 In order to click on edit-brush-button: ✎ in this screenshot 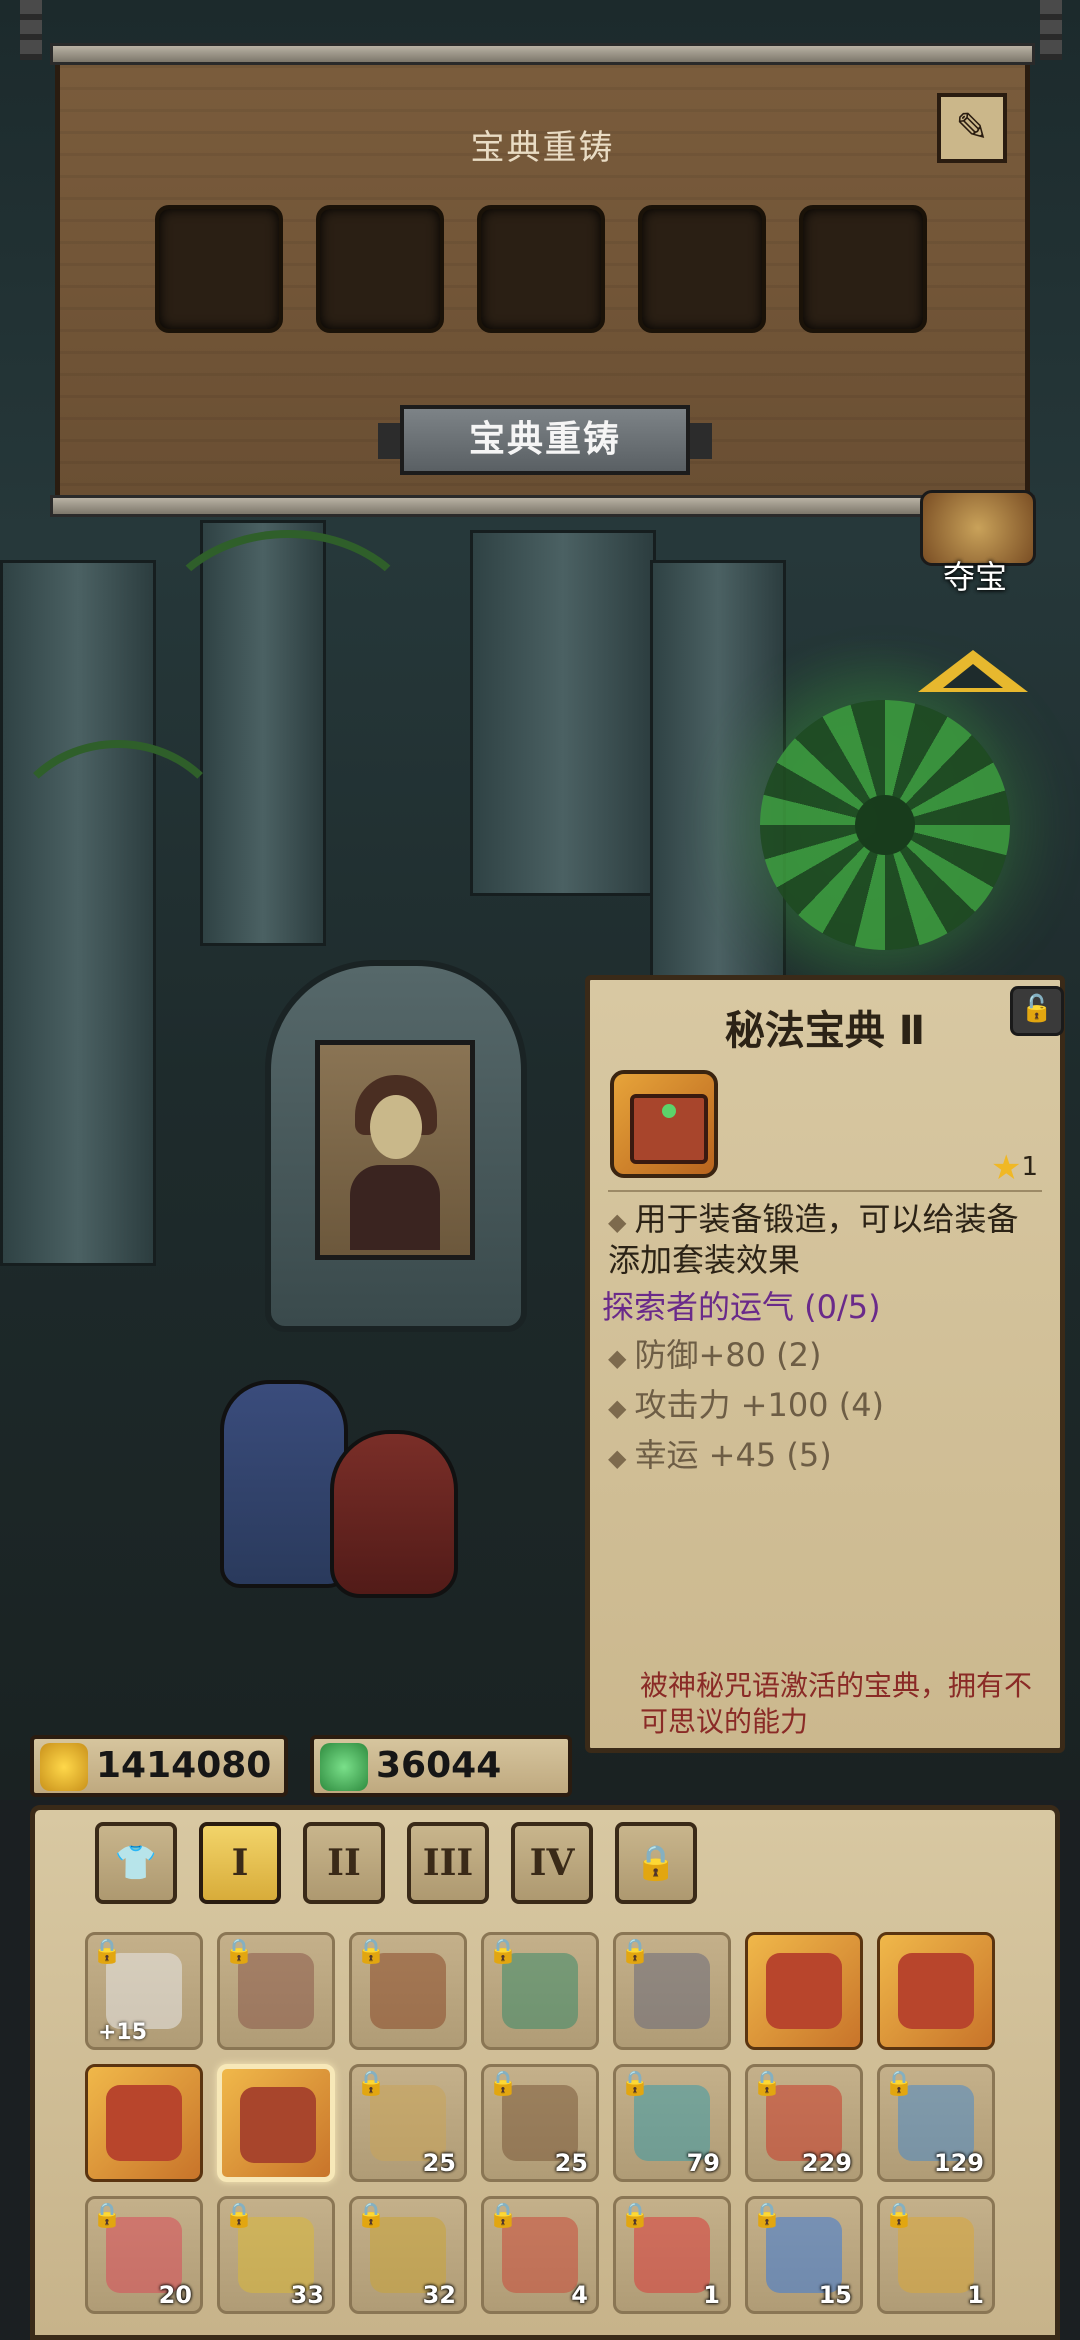, I will do `click(972, 128)`.